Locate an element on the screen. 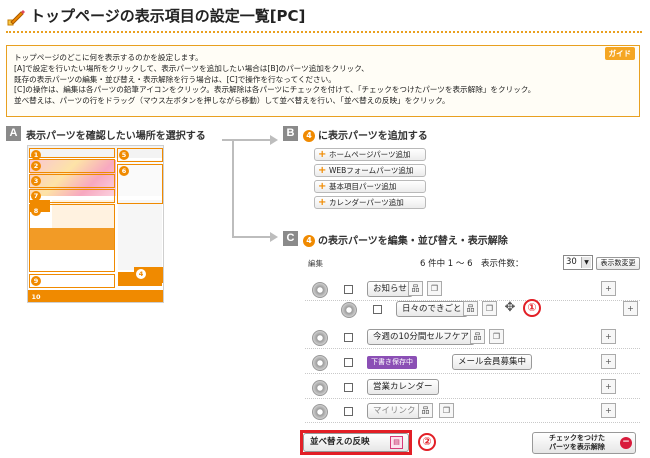 Image resolution: width=650 pixels, height=458 pixels. draft-status-badge: 下書き保存中 is located at coordinates (392, 362).